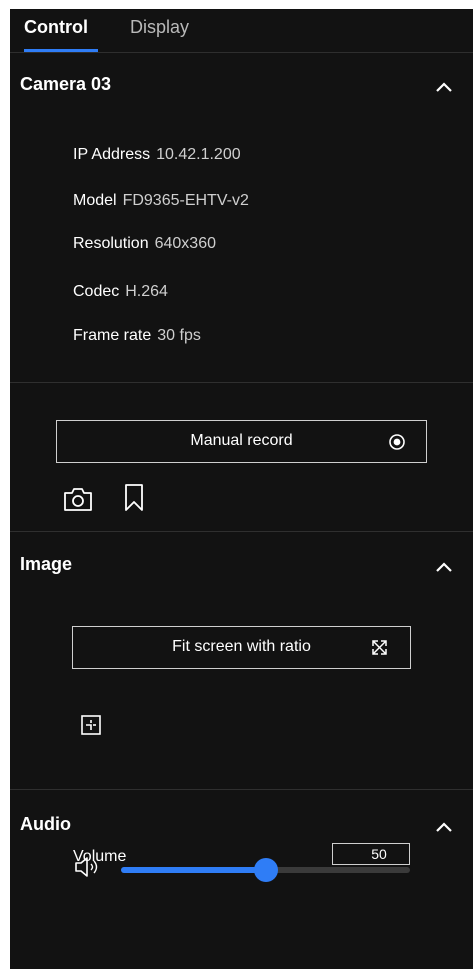 Image resolution: width=473 pixels, height=969 pixels. I want to click on fit-screen-button: Fit screen with ratio, so click(241, 647).